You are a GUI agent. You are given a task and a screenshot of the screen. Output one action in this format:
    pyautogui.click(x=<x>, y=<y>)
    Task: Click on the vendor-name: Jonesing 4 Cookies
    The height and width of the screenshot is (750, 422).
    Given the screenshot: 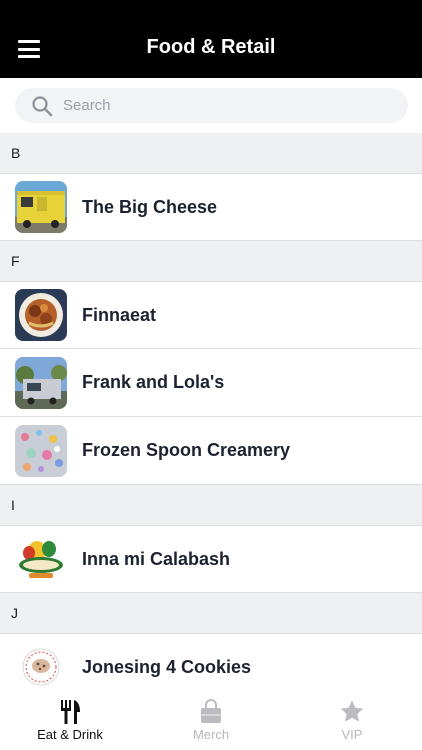 What is the action you would take?
    pyautogui.click(x=167, y=666)
    